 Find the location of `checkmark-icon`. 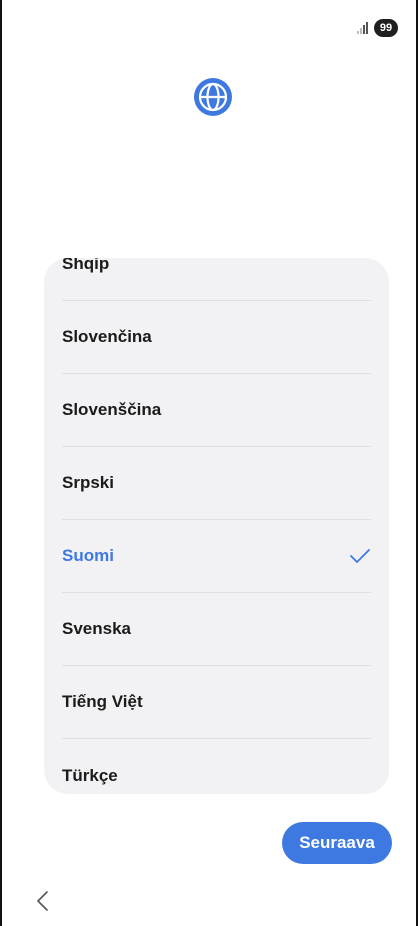

checkmark-icon is located at coordinates (360, 556).